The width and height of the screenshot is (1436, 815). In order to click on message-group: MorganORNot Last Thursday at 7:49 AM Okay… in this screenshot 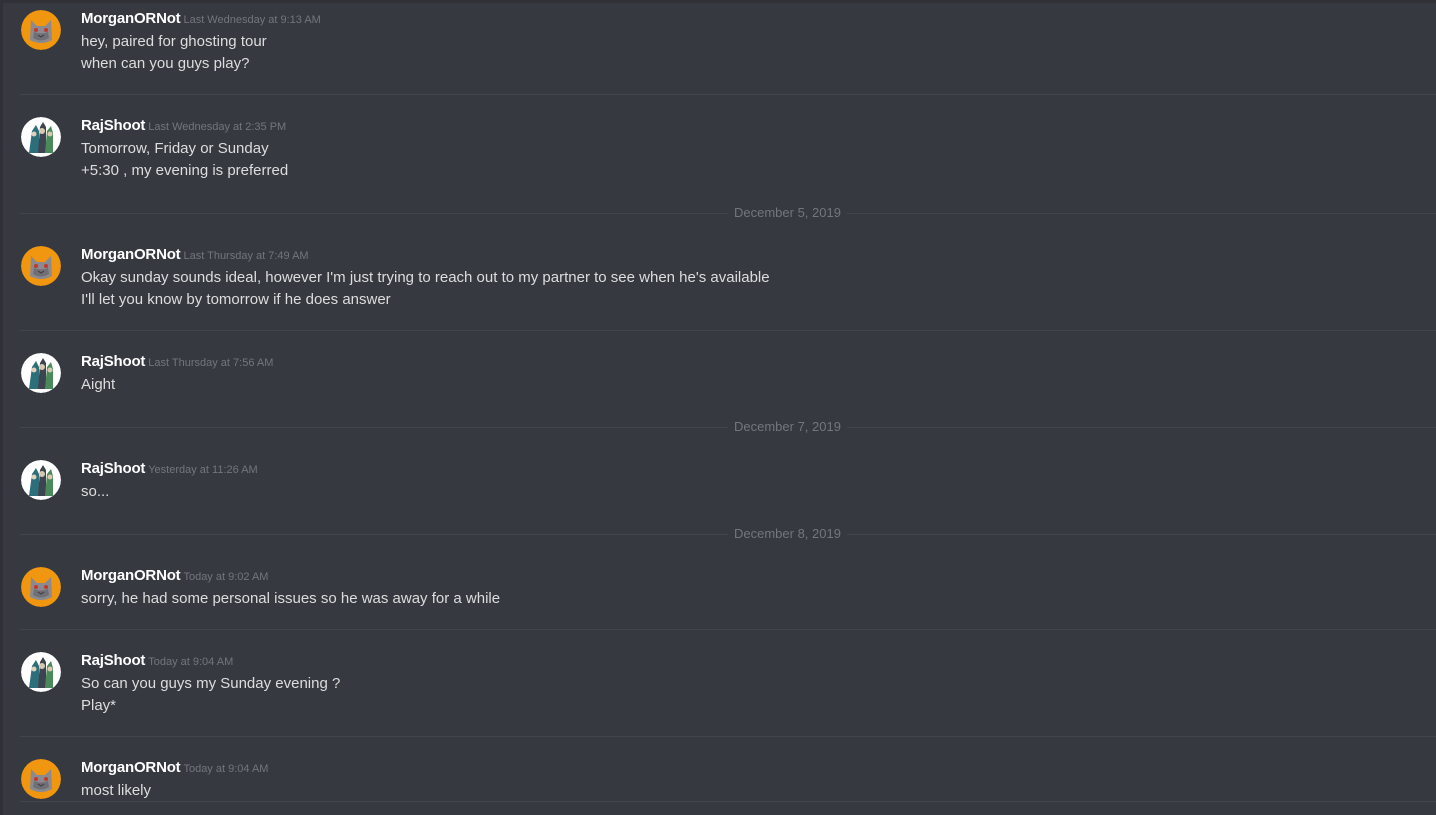, I will do `click(718, 286)`.